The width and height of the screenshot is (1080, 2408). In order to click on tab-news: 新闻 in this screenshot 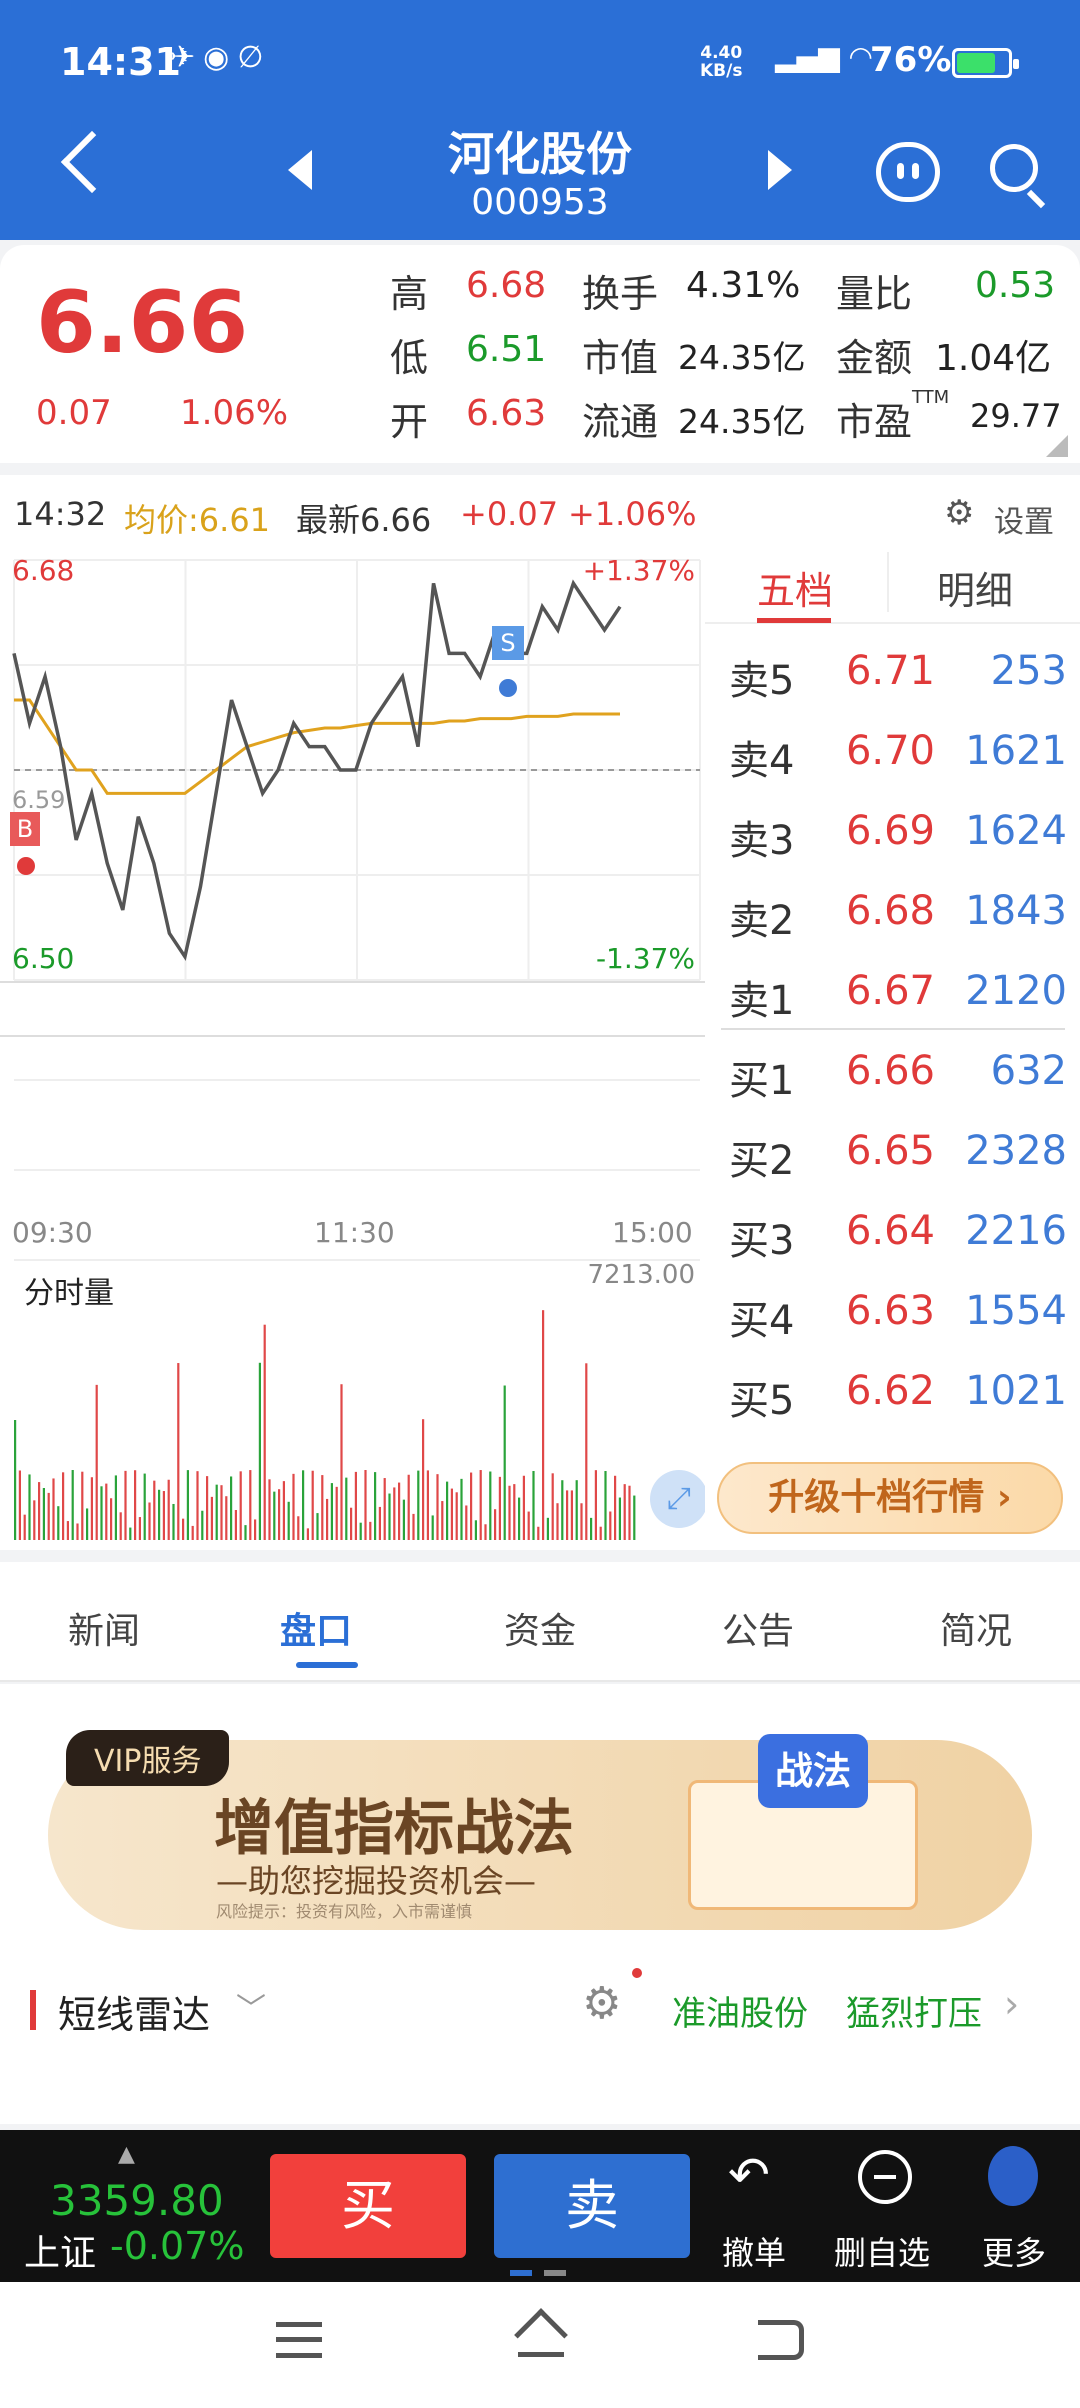, I will do `click(104, 1628)`.